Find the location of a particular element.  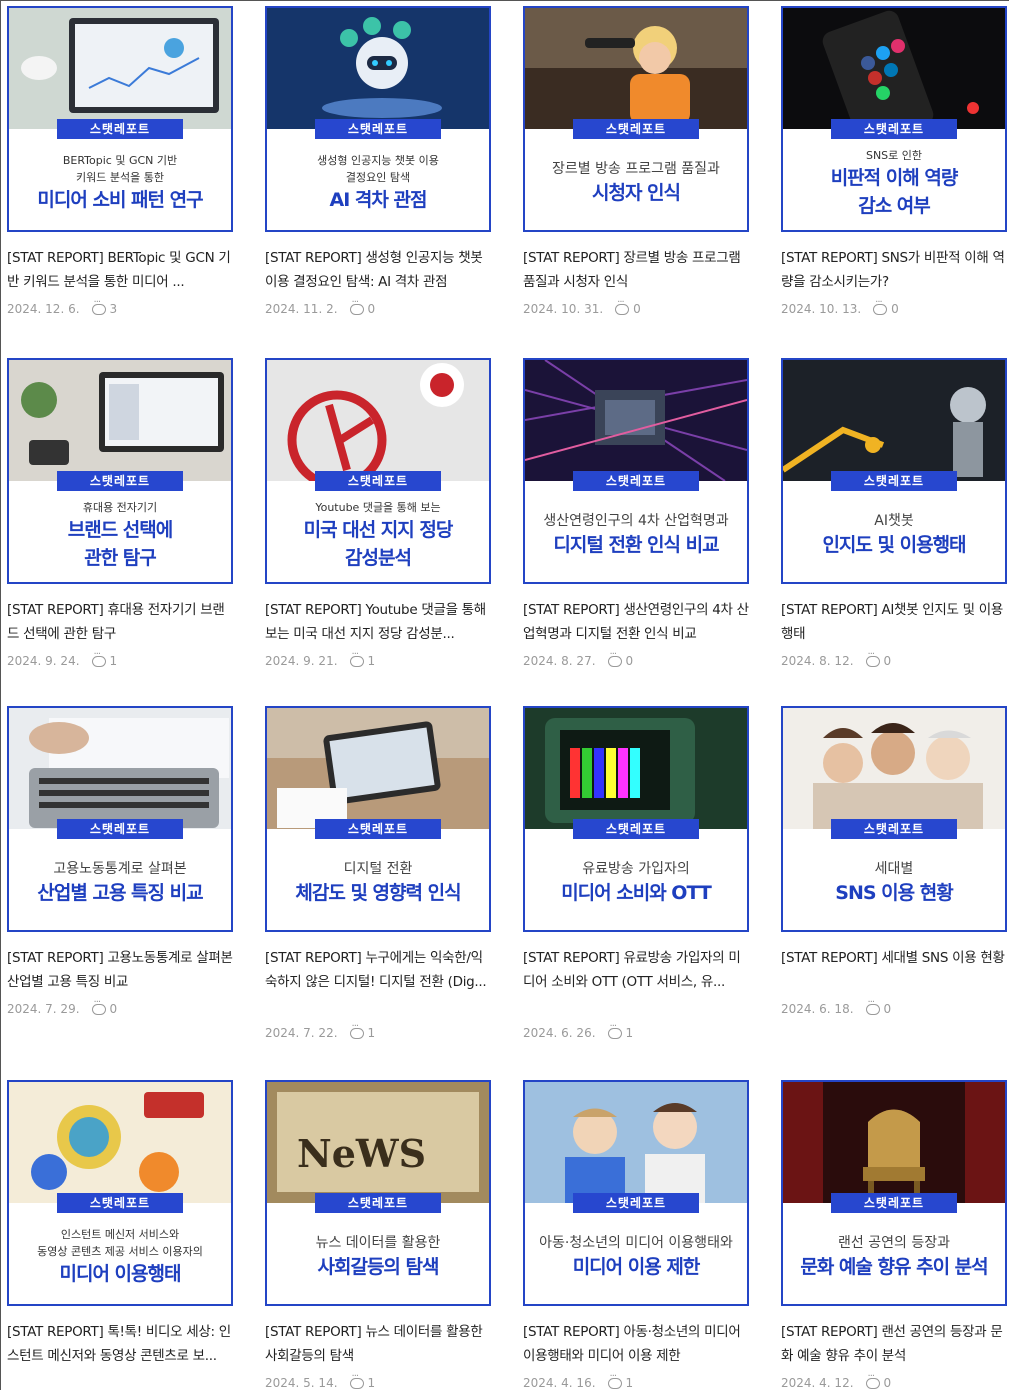

post-thumbnail: 스탯레포트 생성형 인공지능 챗봇 이용 결정요인 탐색 AI 격차 관점 is located at coordinates (378, 119).